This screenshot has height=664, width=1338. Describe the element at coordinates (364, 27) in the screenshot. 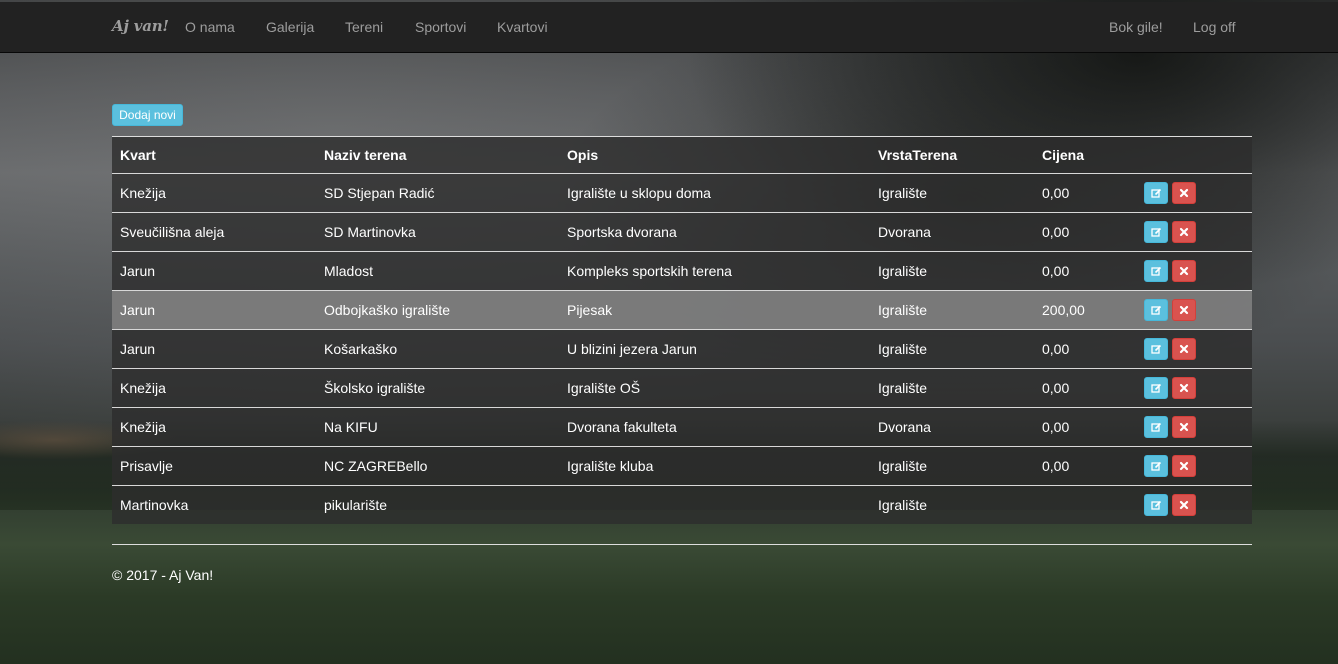

I see `nav-link-tereni: Tereni` at that location.